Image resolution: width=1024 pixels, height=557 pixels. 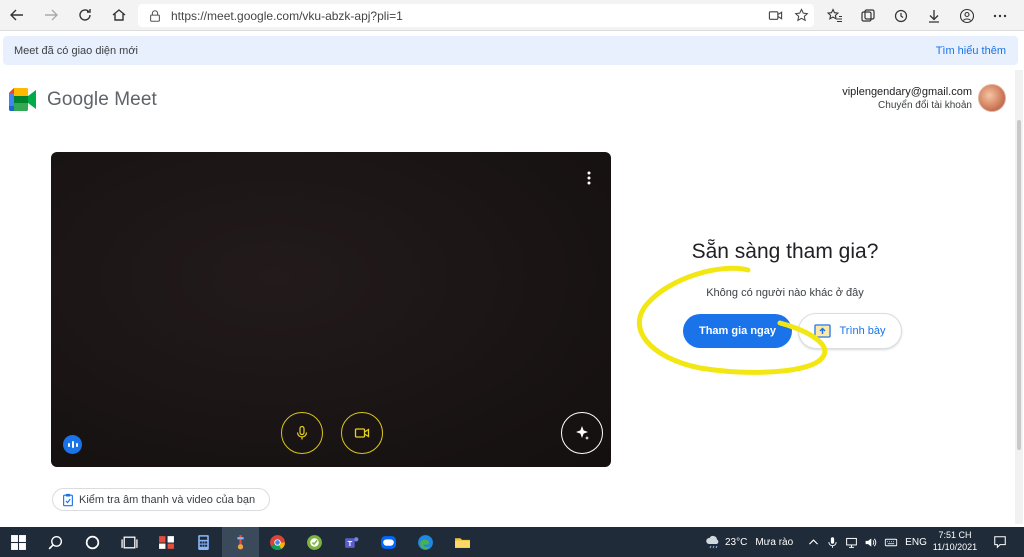 I want to click on lock-icon, so click(x=155, y=15).